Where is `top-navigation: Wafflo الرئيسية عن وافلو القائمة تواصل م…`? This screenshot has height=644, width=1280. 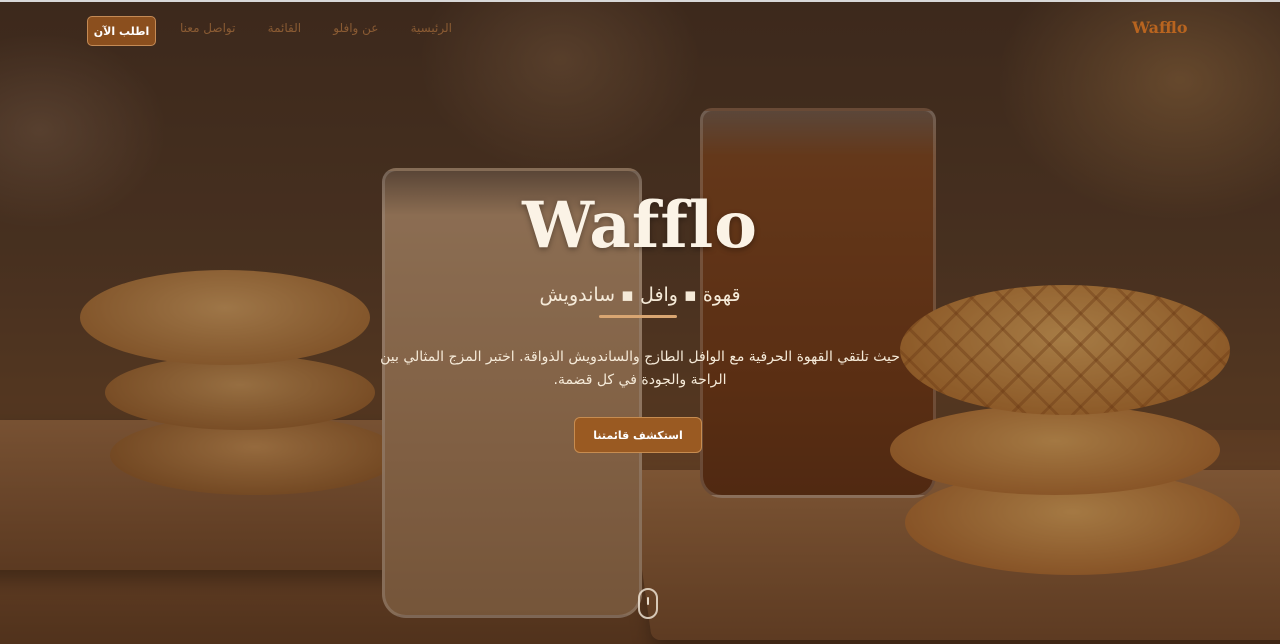 top-navigation: Wafflo الرئيسية عن وافلو القائمة تواصل م… is located at coordinates (640, 29).